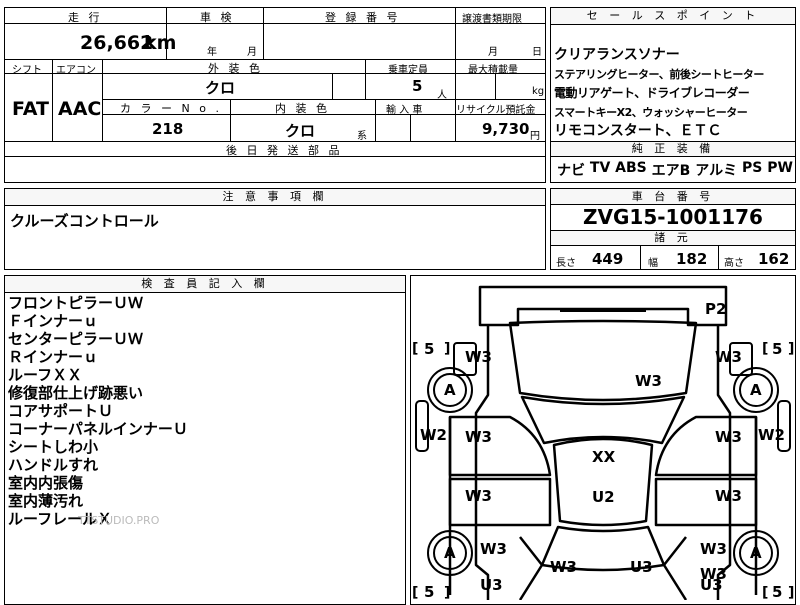 The height and width of the screenshot is (605, 800). Describe the element at coordinates (171, 108) in the screenshot. I see `color-no-label: カ ラ ー N o .` at that location.